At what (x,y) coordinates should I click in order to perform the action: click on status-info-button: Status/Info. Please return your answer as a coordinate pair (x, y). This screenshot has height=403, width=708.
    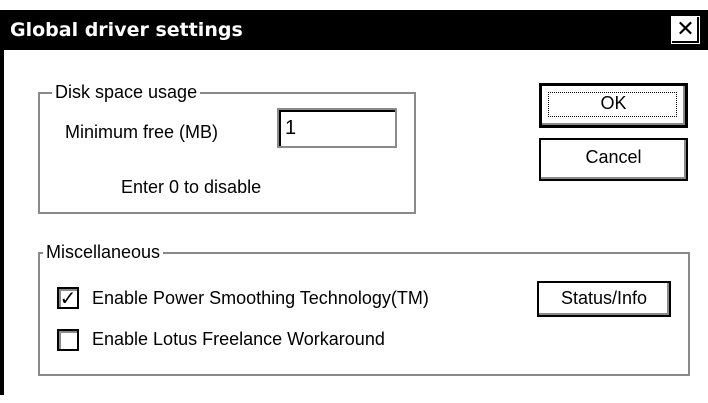
    Looking at the image, I should click on (604, 299).